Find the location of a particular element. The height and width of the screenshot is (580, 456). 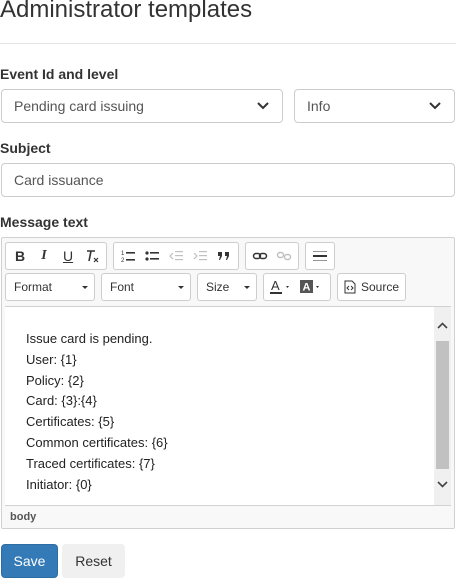

editor-scrollbar is located at coordinates (442, 406).